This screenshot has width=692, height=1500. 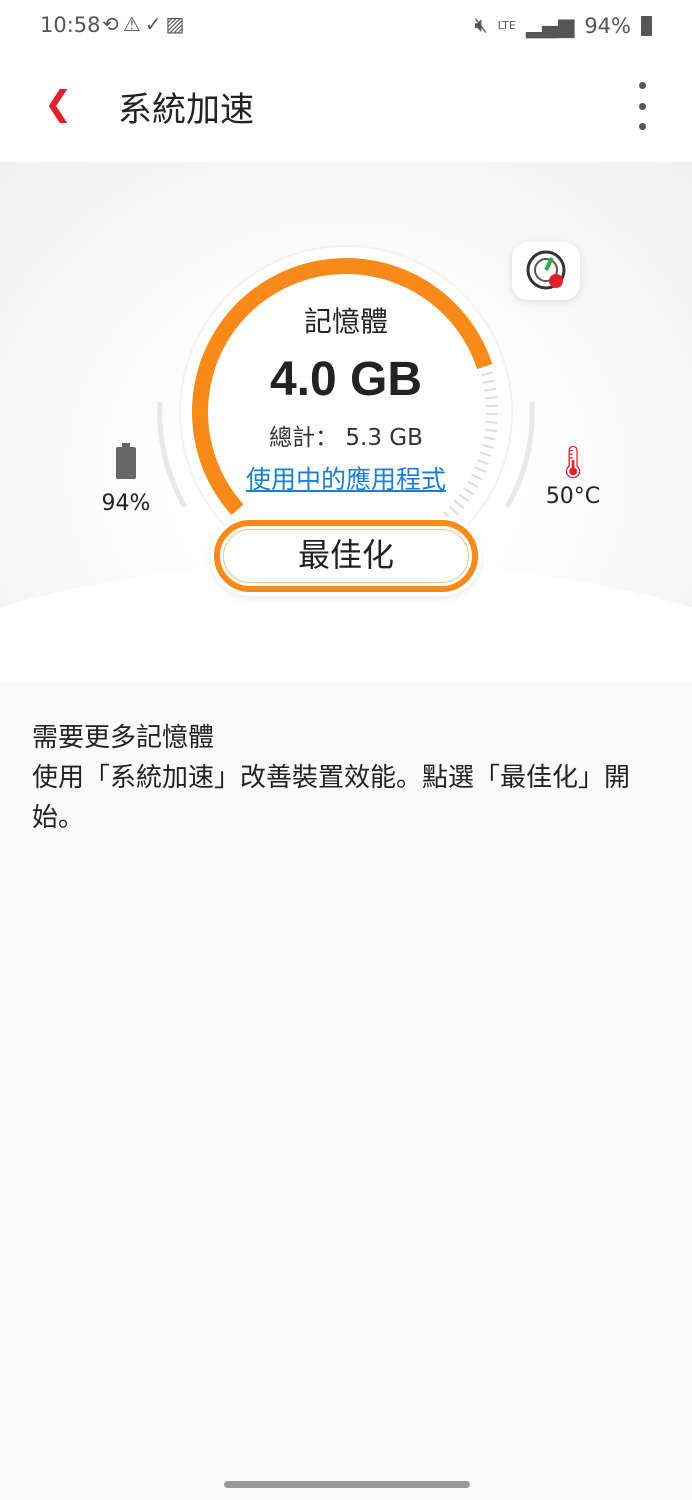 I want to click on back-button: ❮, so click(x=58, y=104).